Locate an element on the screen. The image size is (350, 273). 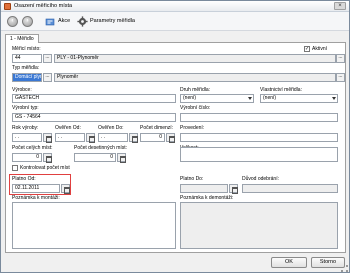
pocet-dimenzi-picker-icon is located at coordinates (170, 138).